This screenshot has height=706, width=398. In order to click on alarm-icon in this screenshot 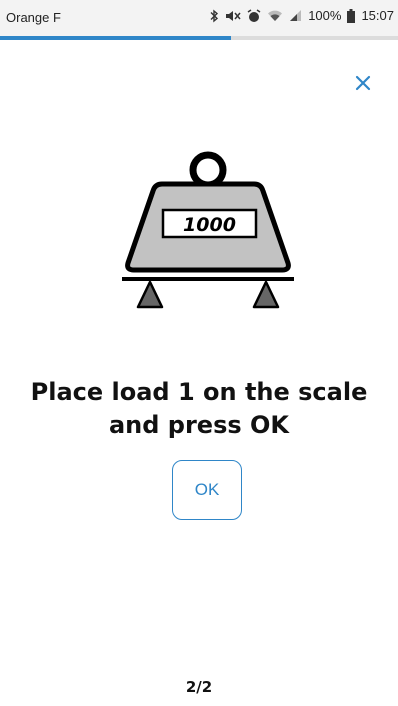, I will do `click(254, 15)`.